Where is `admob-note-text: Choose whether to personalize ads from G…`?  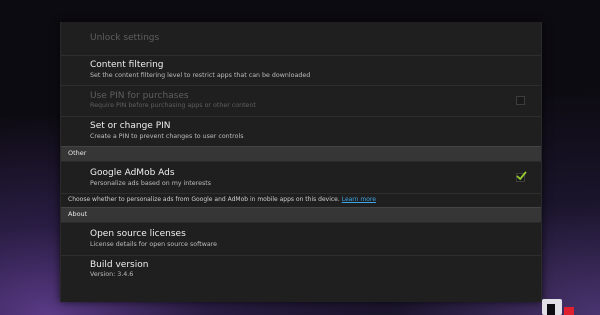
admob-note-text: Choose whether to personalize ads from G… is located at coordinates (204, 199).